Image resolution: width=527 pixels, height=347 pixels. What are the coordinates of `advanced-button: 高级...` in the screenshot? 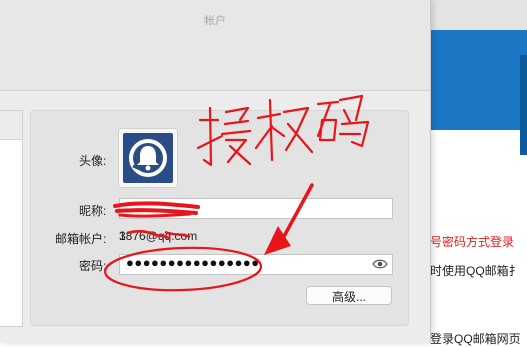 It's located at (349, 295).